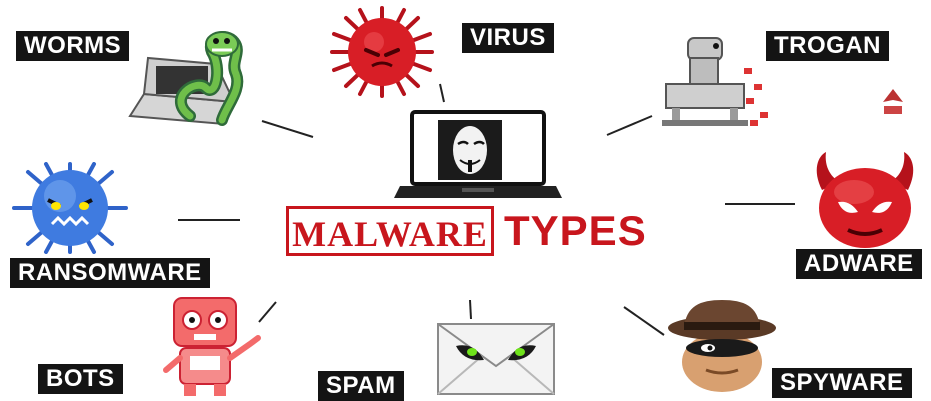  Describe the element at coordinates (73, 46) in the screenshot. I see `label-worms: WORMS` at that location.